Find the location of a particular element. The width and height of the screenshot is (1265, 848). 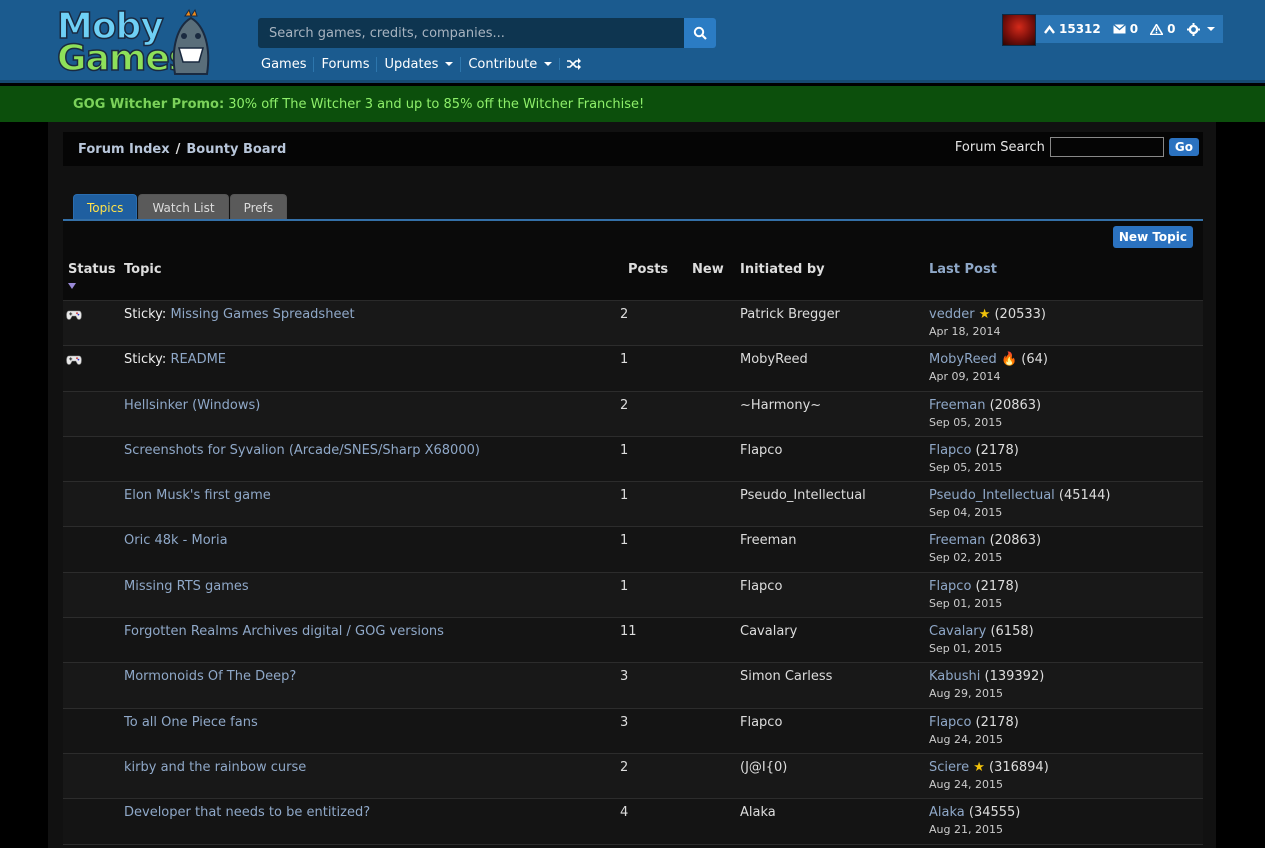

topic-link: Mormonoids Of The Deep? is located at coordinates (210, 676).